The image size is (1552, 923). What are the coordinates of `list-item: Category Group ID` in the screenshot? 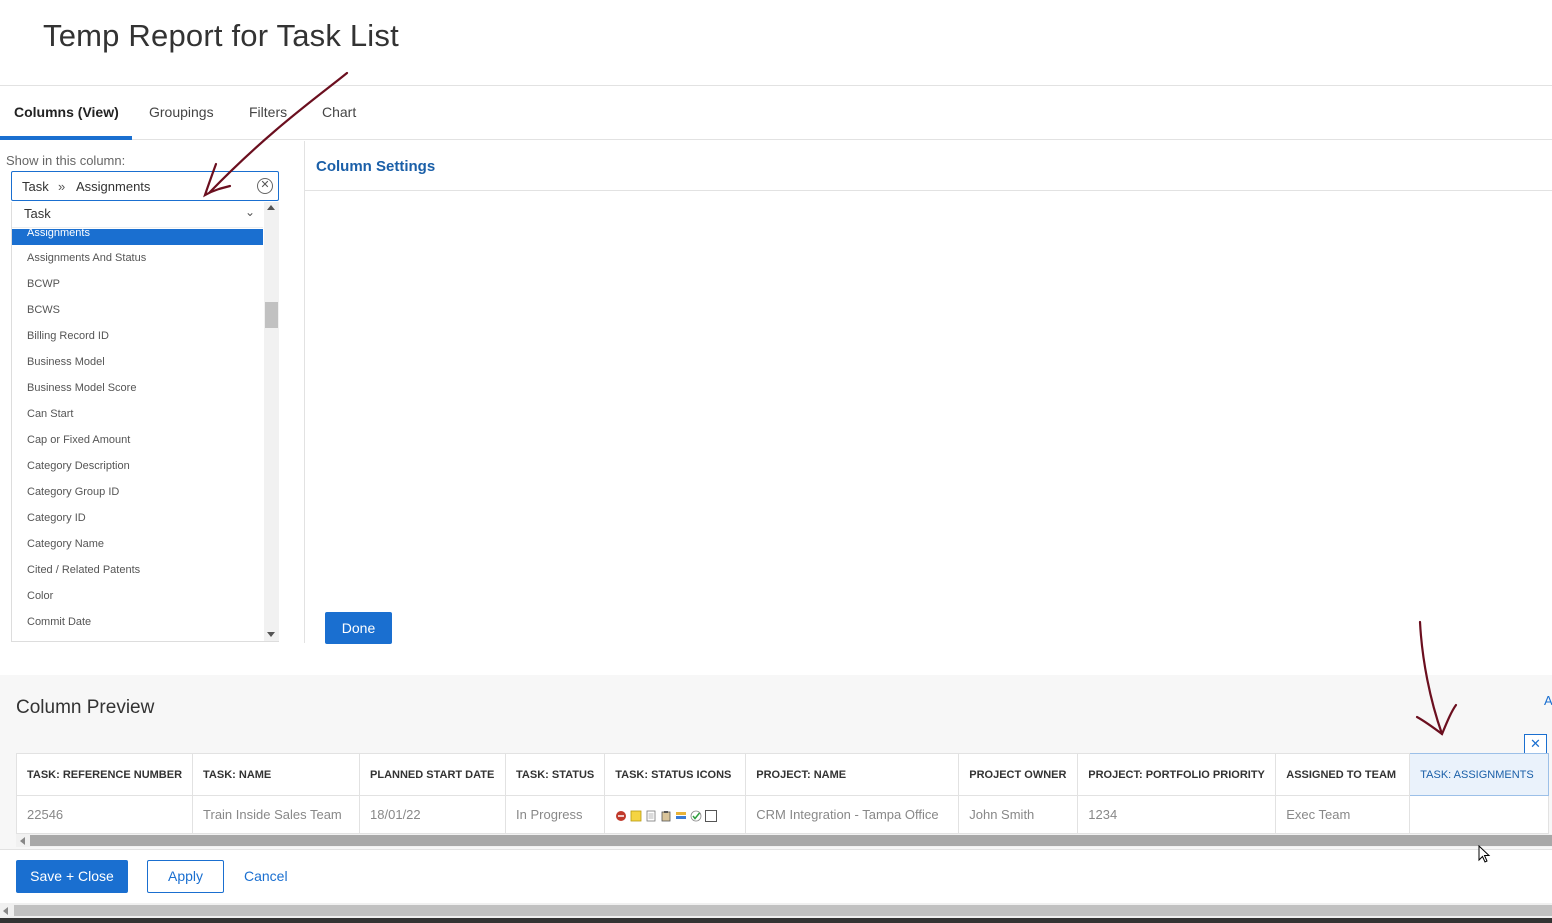 It's located at (137, 492).